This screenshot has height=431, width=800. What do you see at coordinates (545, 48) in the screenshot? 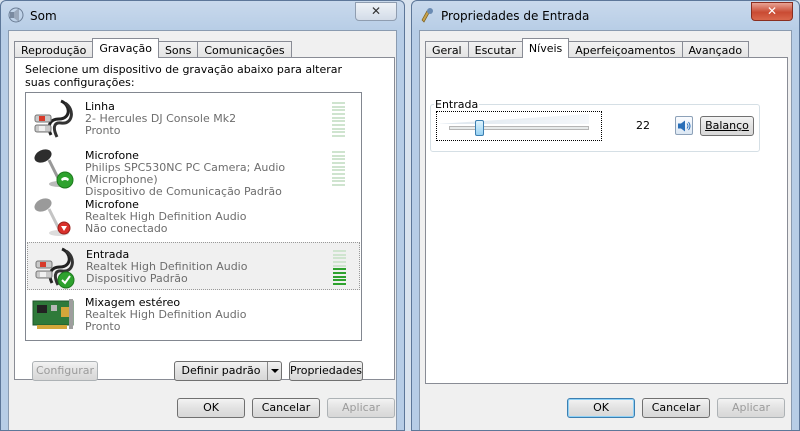
I see `tab-niveis: Níveis` at bounding box center [545, 48].